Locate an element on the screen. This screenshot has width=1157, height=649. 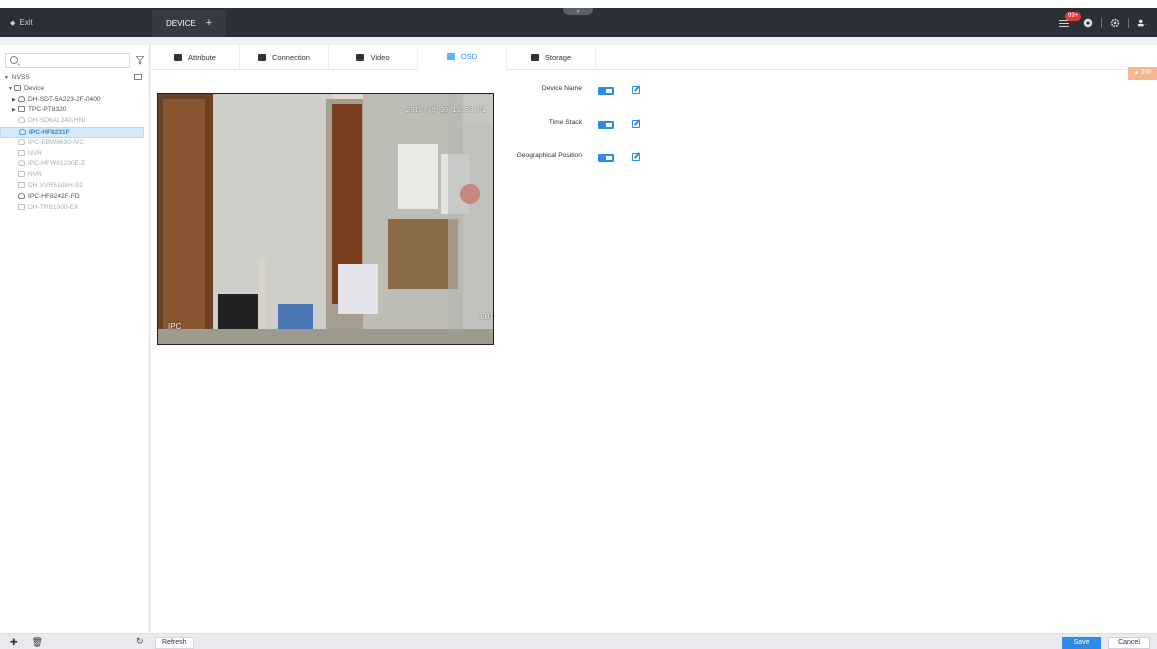
tree-item-label: IPC-HF8242F-FD is located at coordinates (54, 196).